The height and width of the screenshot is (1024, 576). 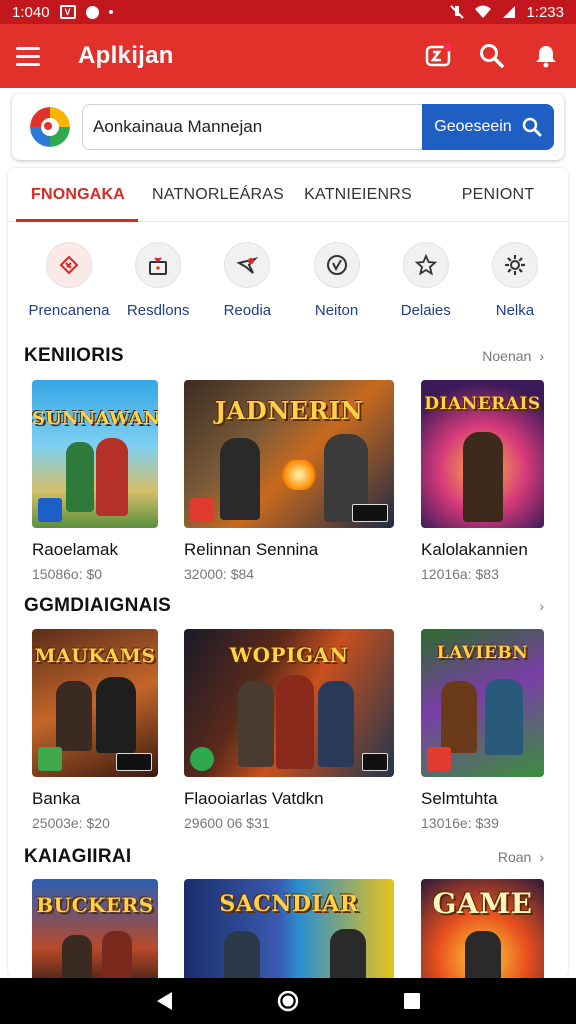 What do you see at coordinates (69, 310) in the screenshot?
I see `category-label: Prencanena` at bounding box center [69, 310].